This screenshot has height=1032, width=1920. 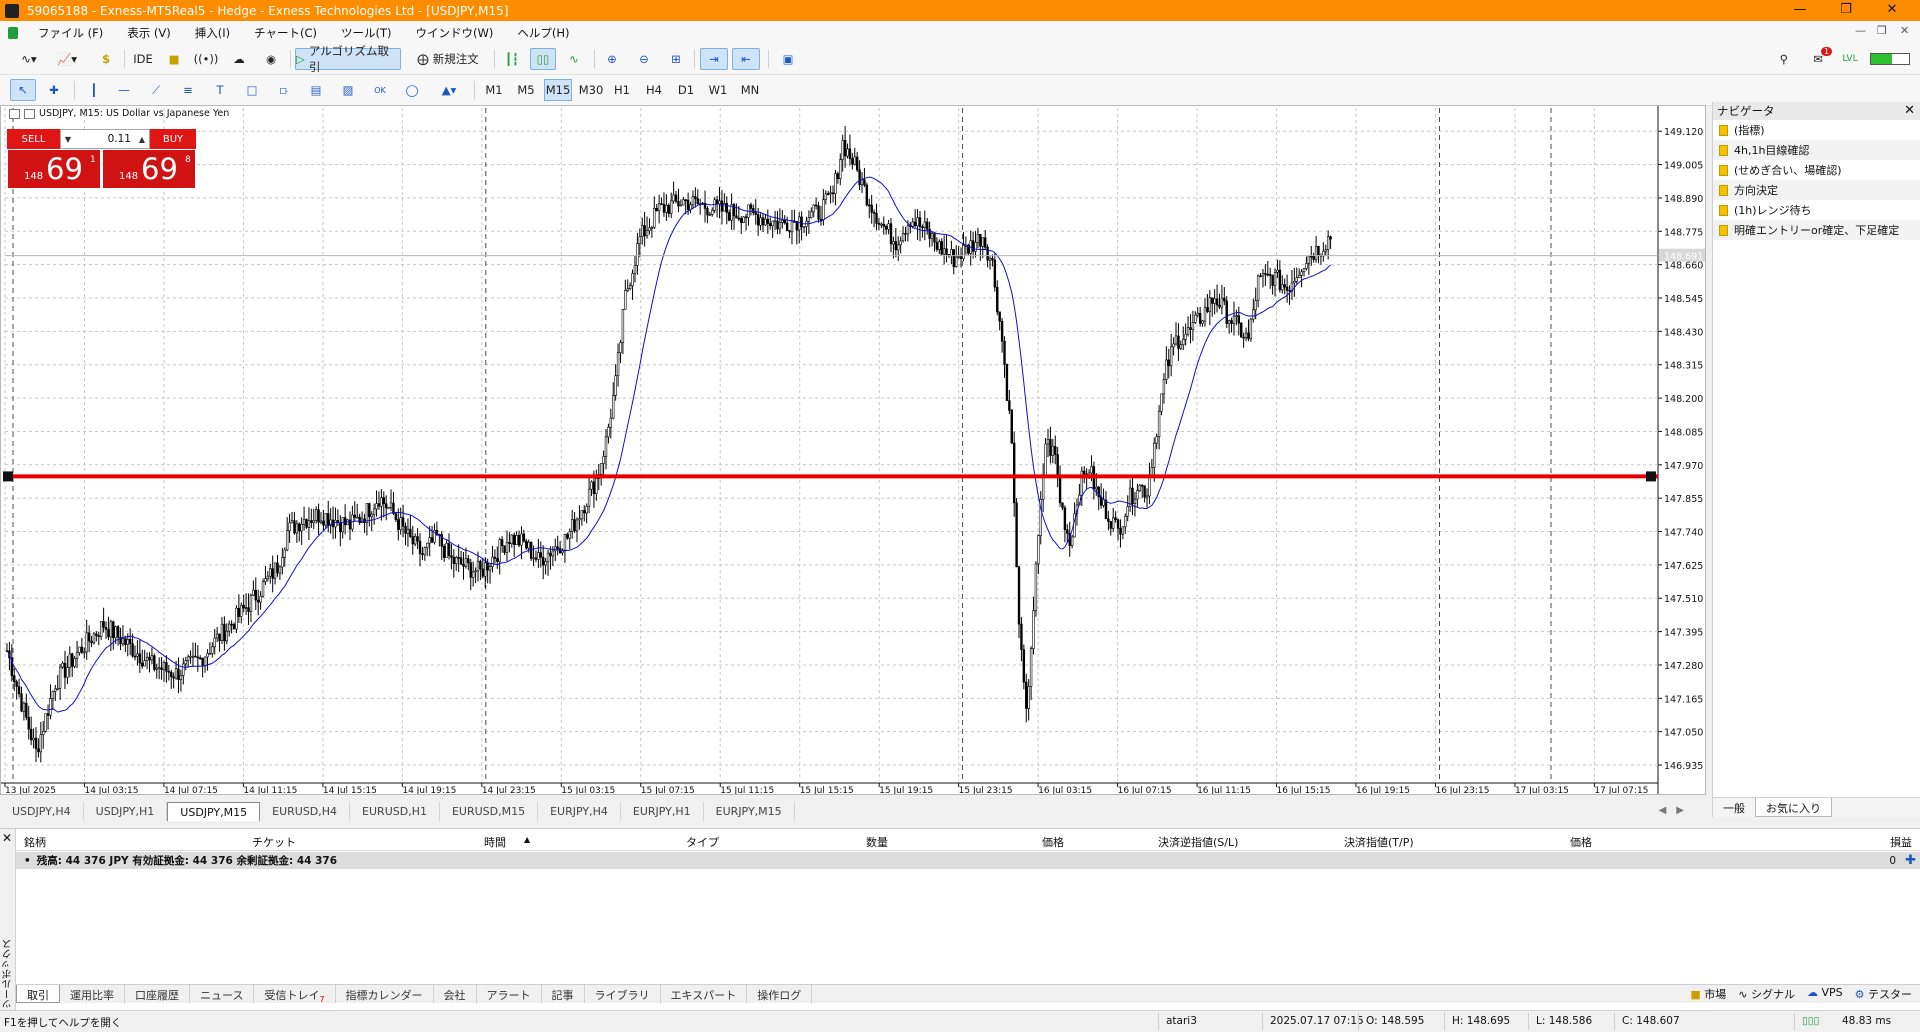 I want to click on minimize-button: —, so click(x=1800, y=10).